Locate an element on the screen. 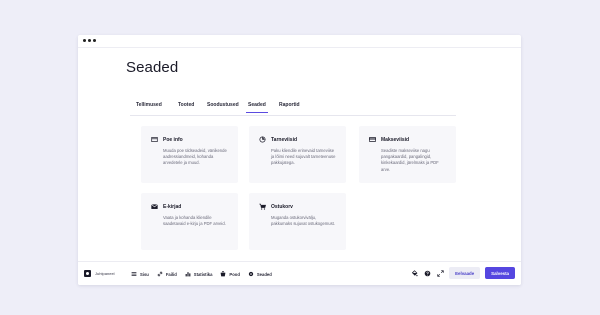 This screenshot has width=600, height=315. toolbar-actions: Eelvaade Salvesta is located at coordinates (462, 273).